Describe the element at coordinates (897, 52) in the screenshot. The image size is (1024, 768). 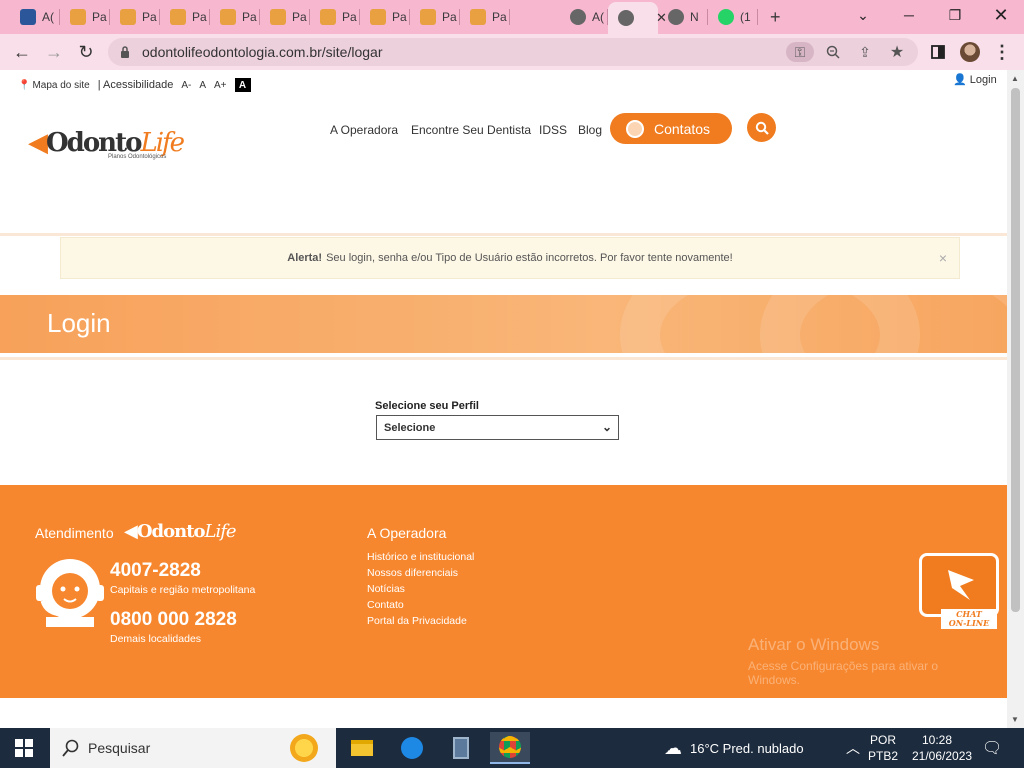
I see `bookmark-star-icon: ★` at that location.